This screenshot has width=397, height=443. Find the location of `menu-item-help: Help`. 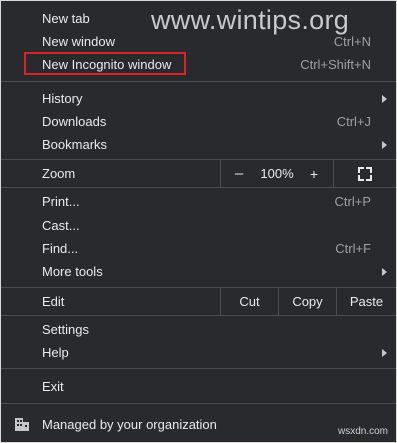

menu-item-help: Help is located at coordinates (198, 352).